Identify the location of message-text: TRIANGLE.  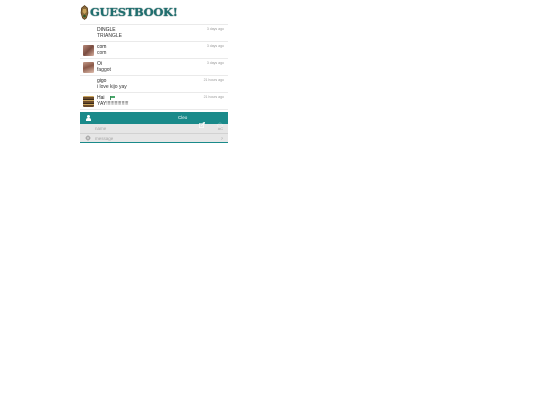
(110, 36).